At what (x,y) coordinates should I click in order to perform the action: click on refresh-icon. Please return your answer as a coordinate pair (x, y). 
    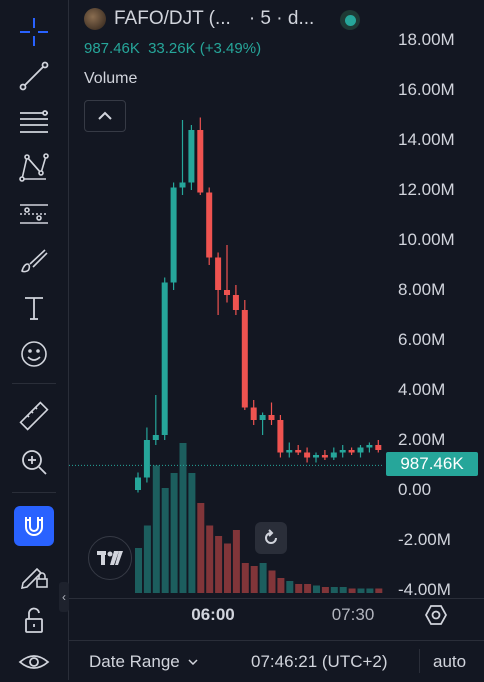
    Looking at the image, I should click on (271, 536).